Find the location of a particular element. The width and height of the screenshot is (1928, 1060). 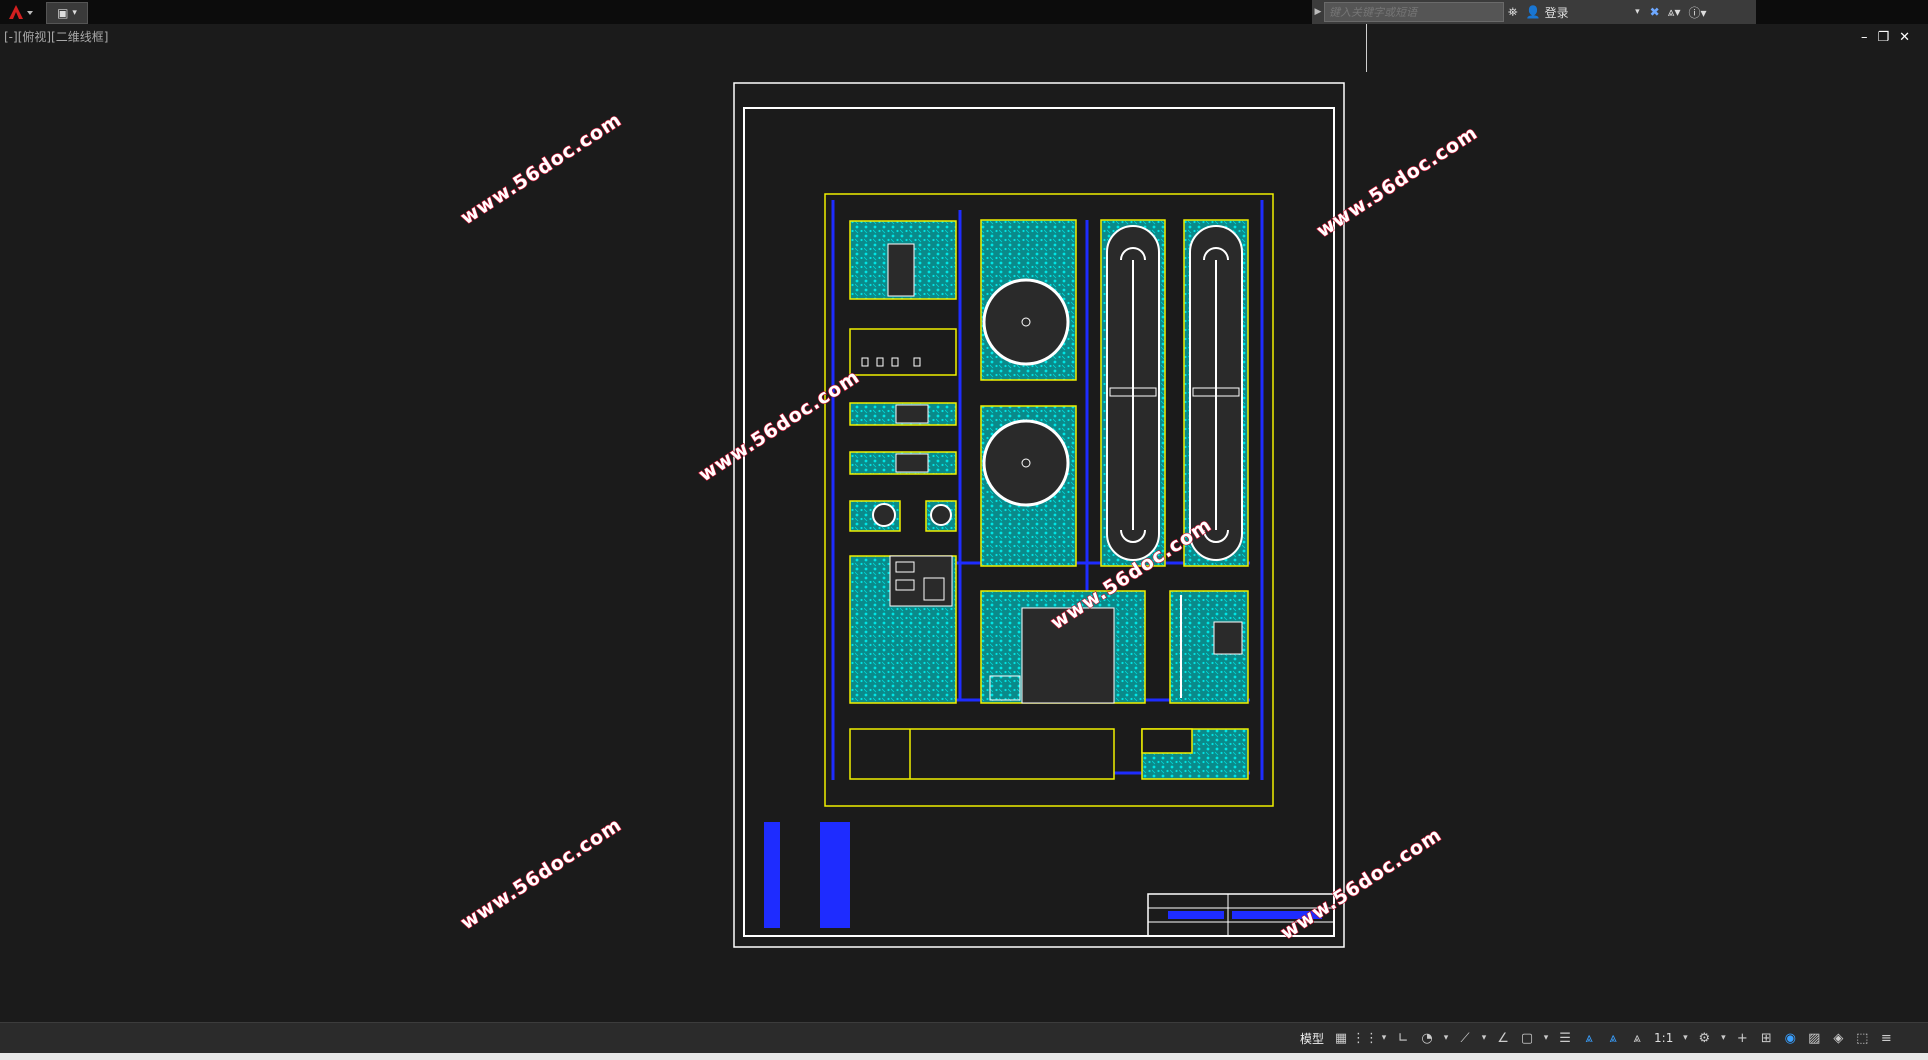

isodraft-icon: ⟋ is located at coordinates (1465, 1038).